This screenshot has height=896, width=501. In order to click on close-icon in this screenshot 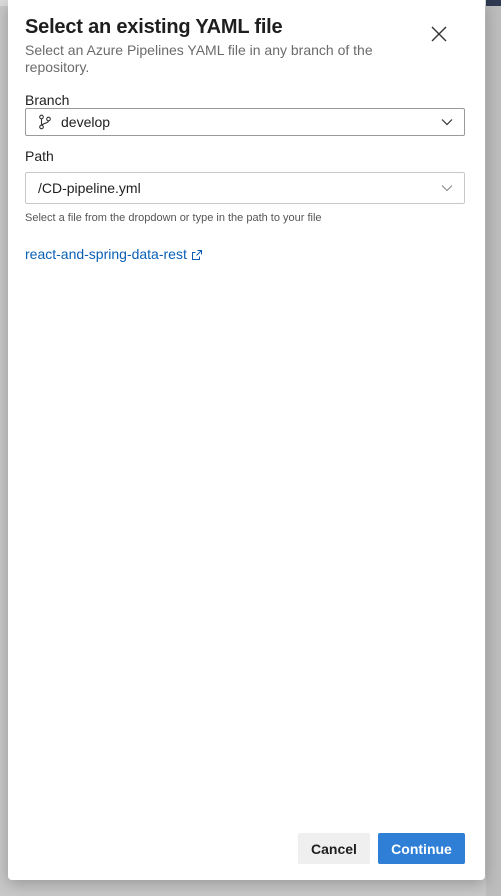, I will do `click(439, 34)`.